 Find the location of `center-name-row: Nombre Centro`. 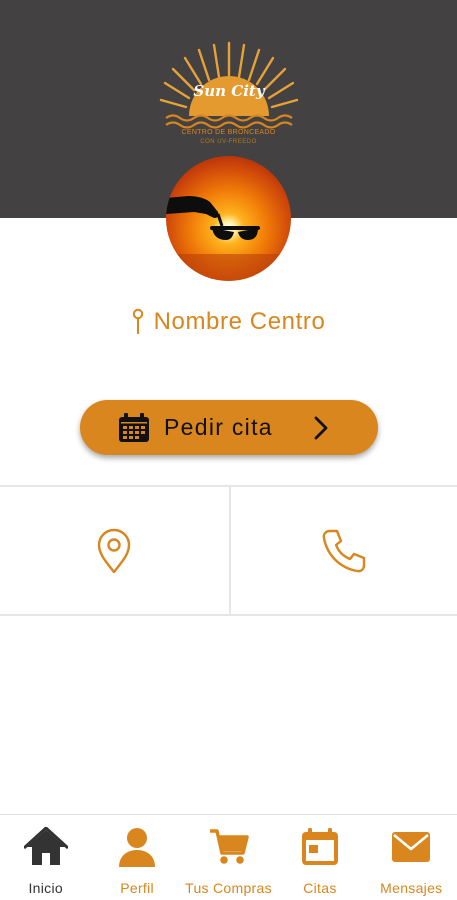

center-name-row: Nombre Centro is located at coordinates (228, 322).